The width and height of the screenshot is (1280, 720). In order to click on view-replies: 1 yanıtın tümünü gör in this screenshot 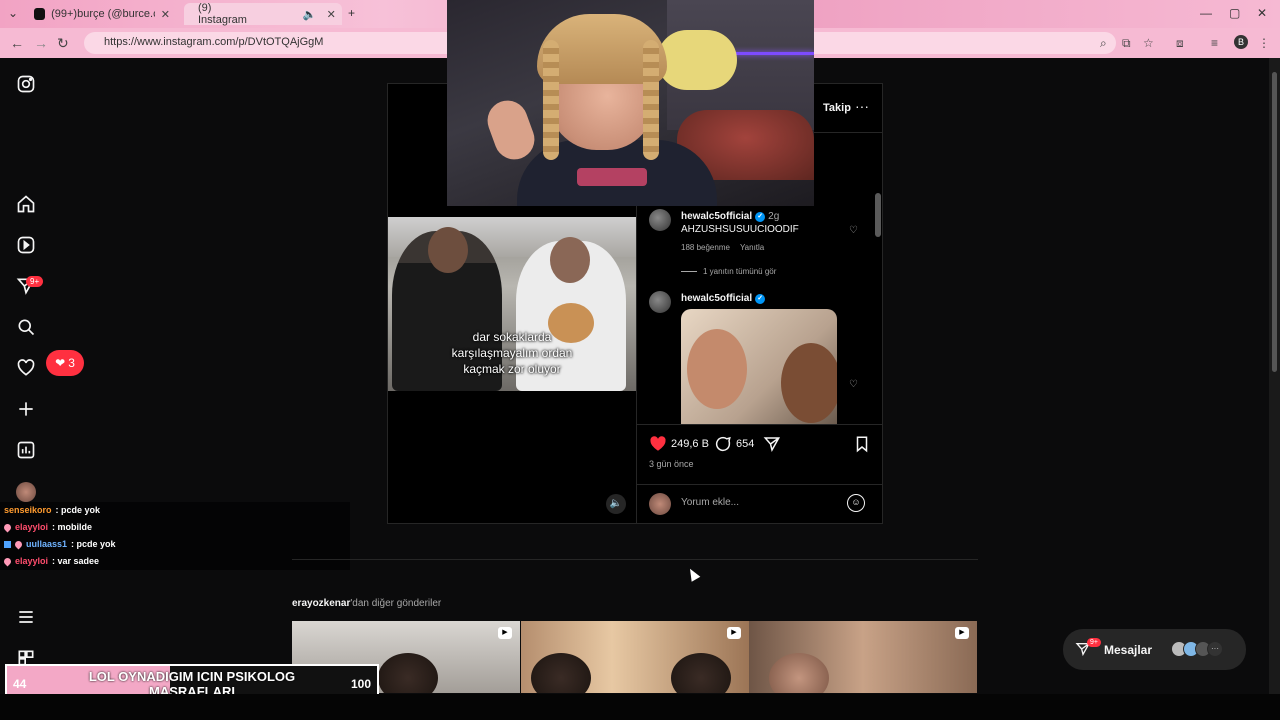, I will do `click(728, 271)`.